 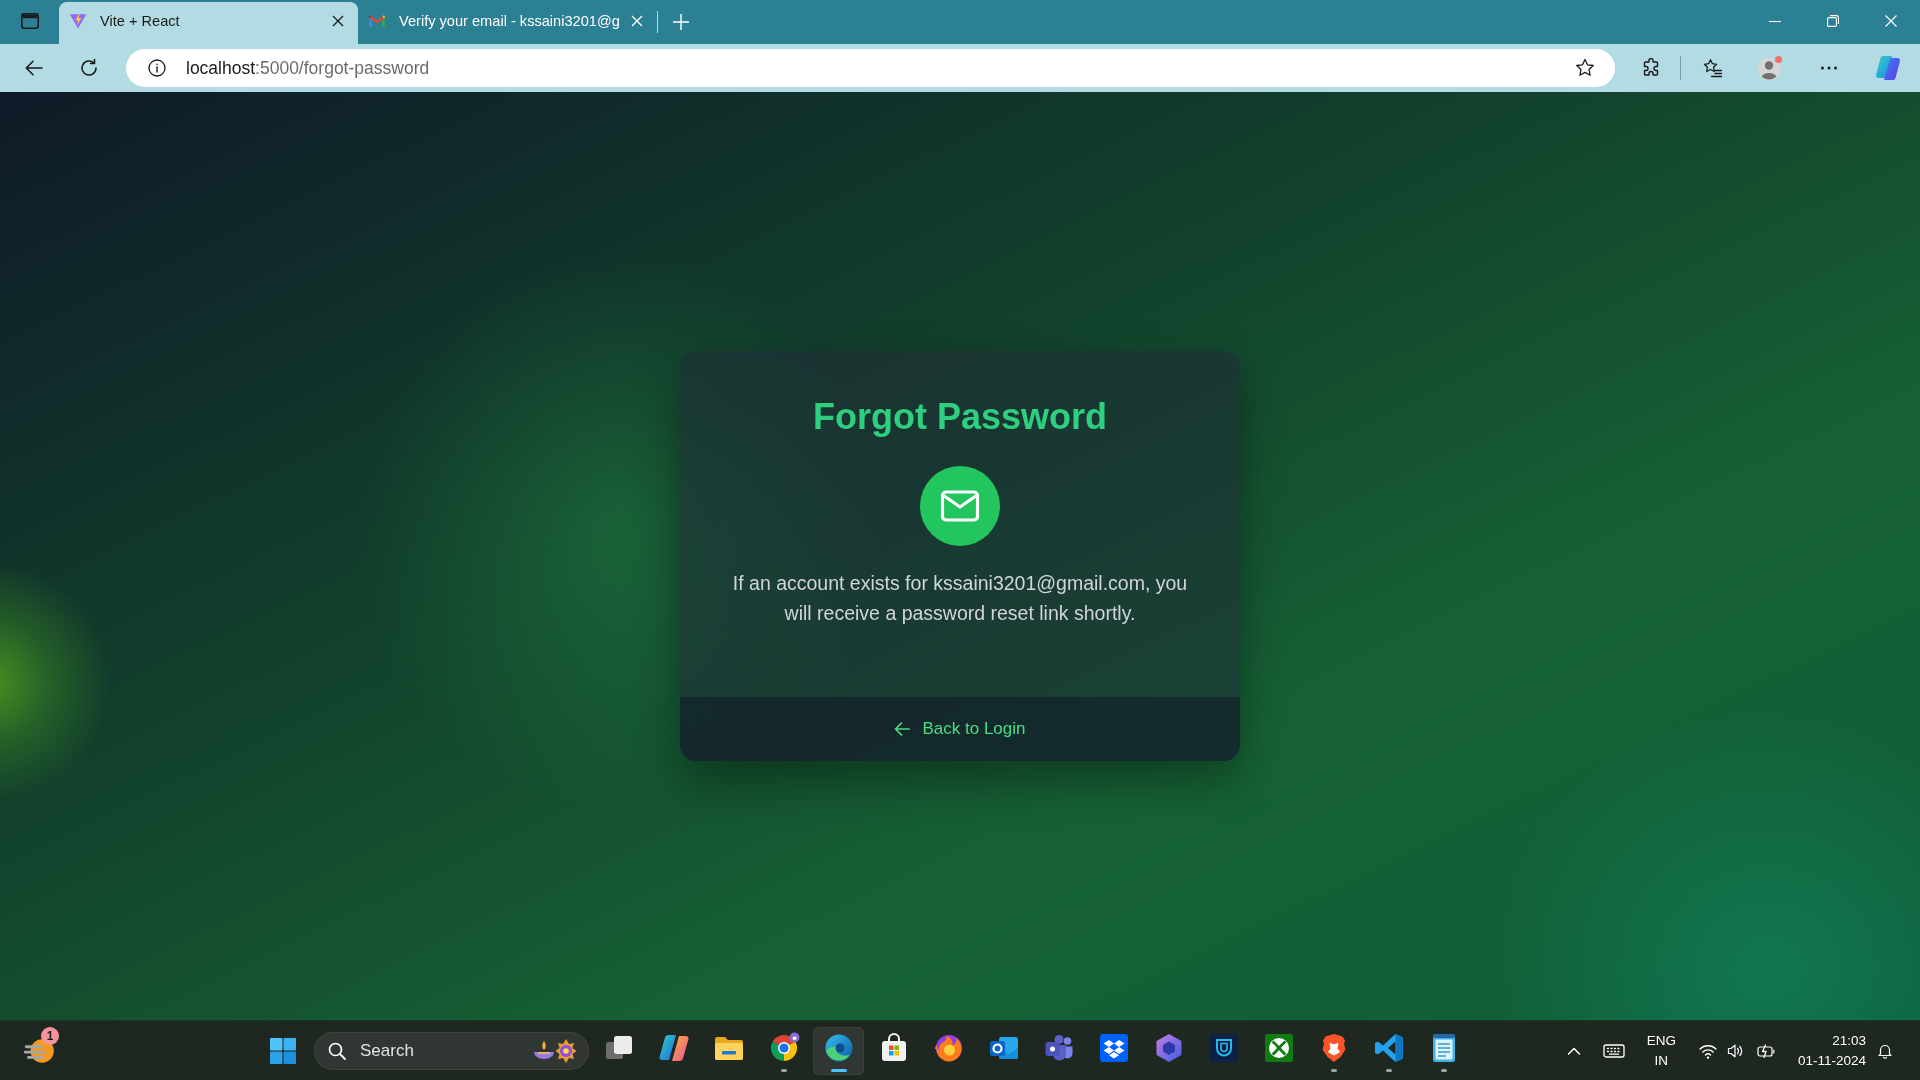 What do you see at coordinates (1713, 68) in the screenshot?
I see `favorites-icon` at bounding box center [1713, 68].